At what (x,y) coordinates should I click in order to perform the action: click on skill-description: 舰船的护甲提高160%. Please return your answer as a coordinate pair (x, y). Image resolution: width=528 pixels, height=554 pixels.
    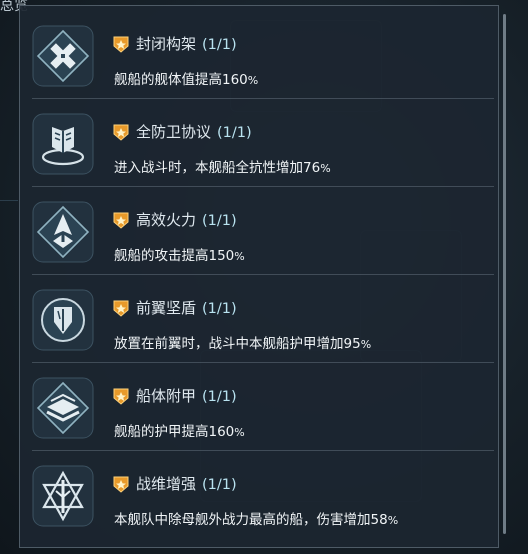
    Looking at the image, I should click on (179, 430).